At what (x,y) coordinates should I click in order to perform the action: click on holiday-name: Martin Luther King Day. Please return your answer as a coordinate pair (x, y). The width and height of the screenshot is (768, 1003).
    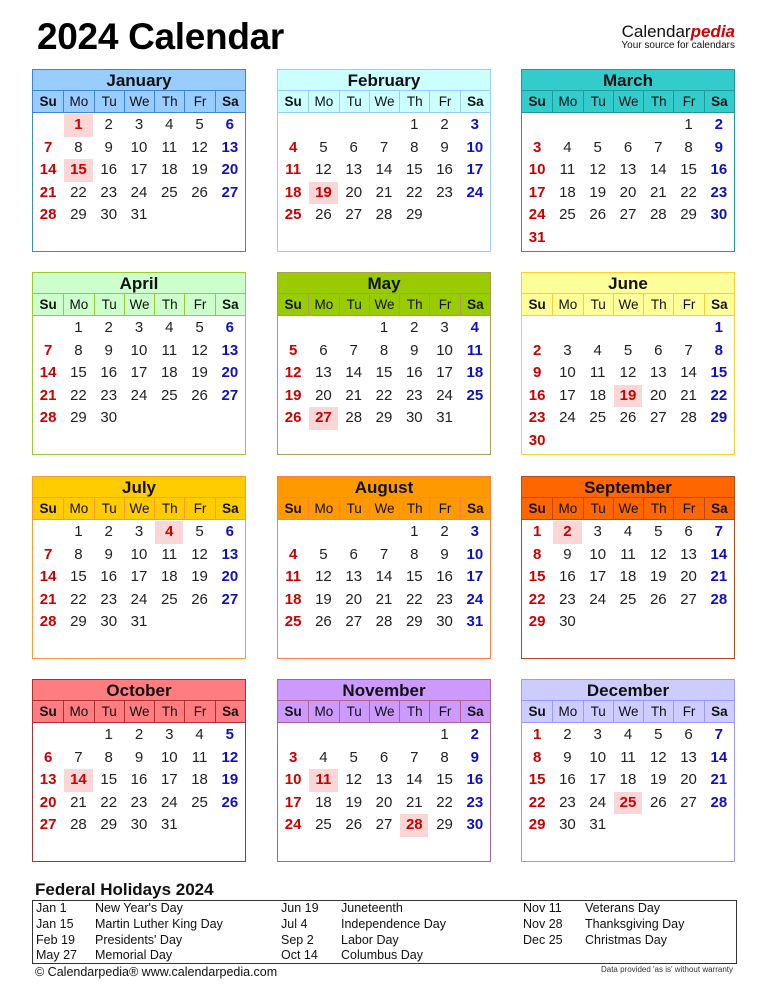
    Looking at the image, I should click on (159, 923).